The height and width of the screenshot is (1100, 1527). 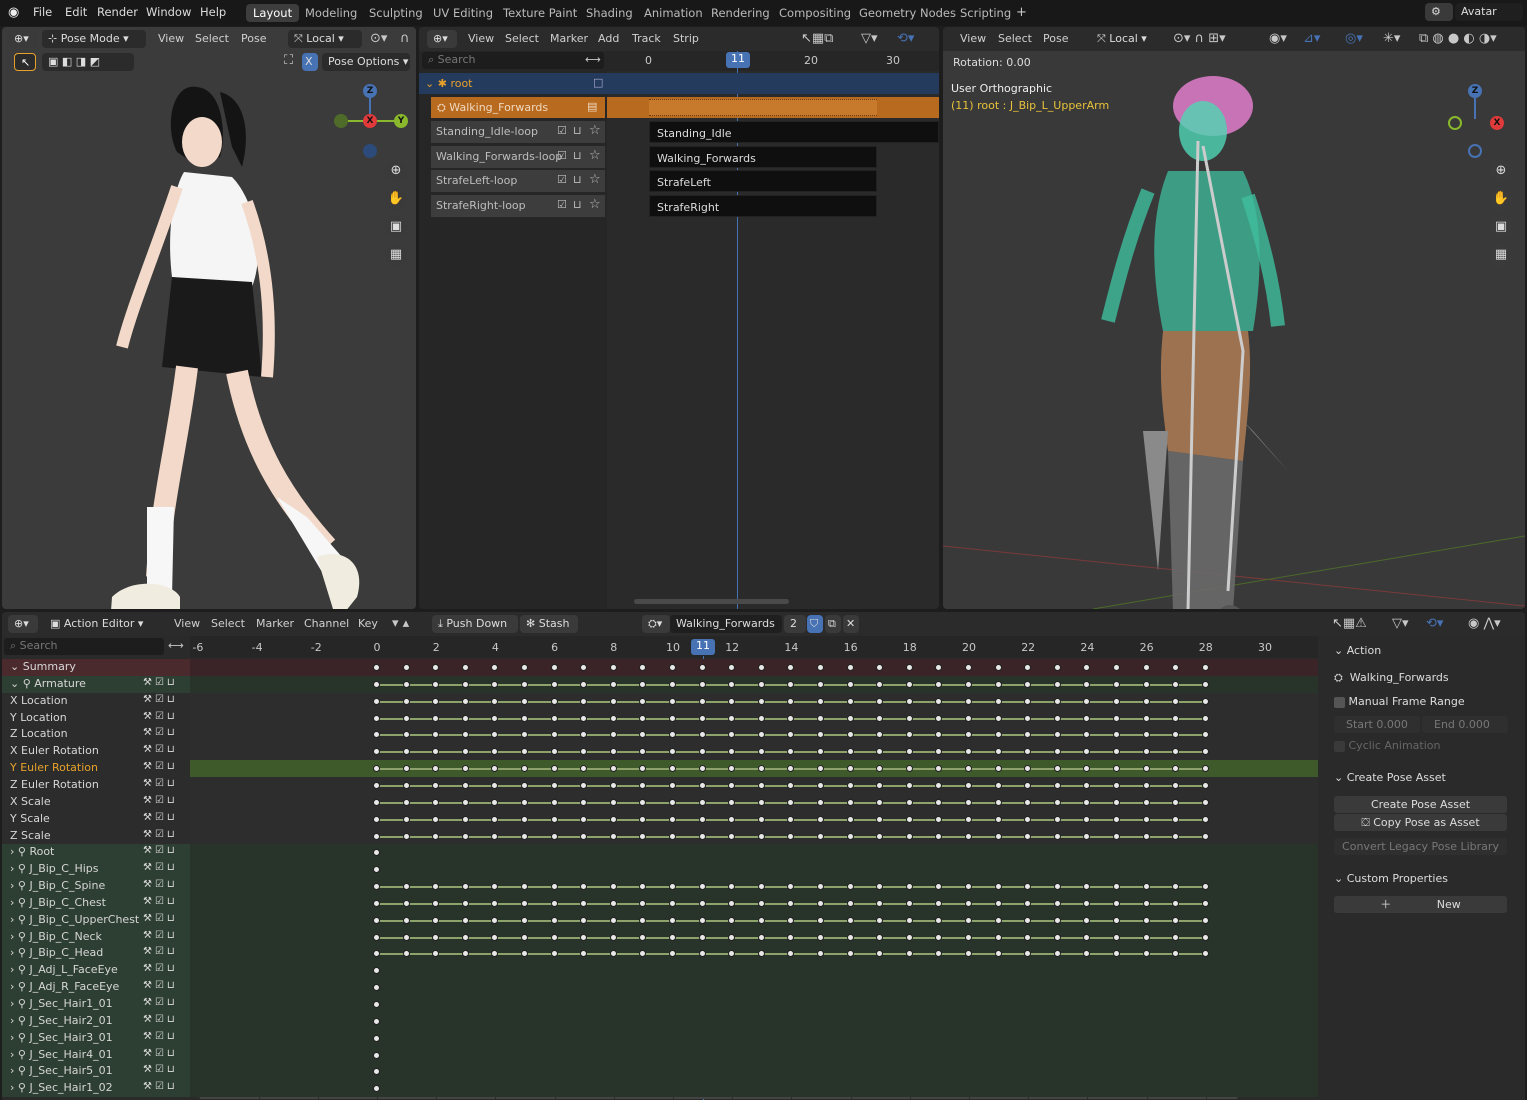 What do you see at coordinates (1501, 255) in the screenshot?
I see `vr-grid-icon: ▦` at bounding box center [1501, 255].